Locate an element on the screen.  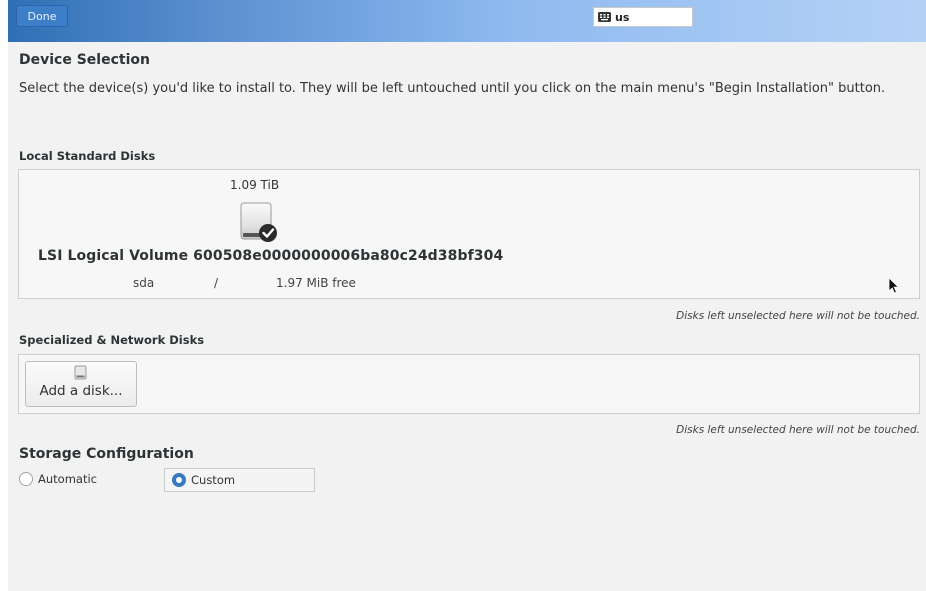
custom-radio-label: Custom is located at coordinates (213, 480).